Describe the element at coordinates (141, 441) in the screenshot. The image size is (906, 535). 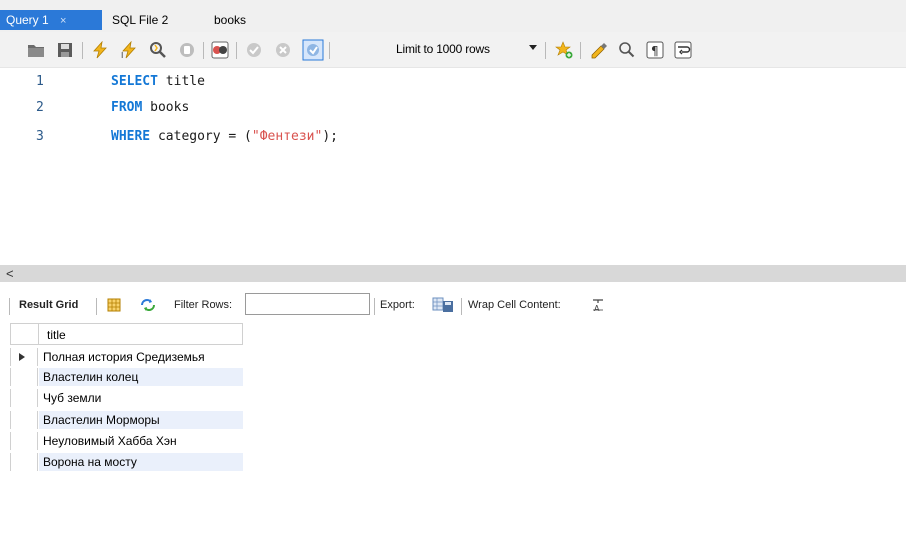
I see `table-cell: Неуловимый Хабба Хэн` at that location.